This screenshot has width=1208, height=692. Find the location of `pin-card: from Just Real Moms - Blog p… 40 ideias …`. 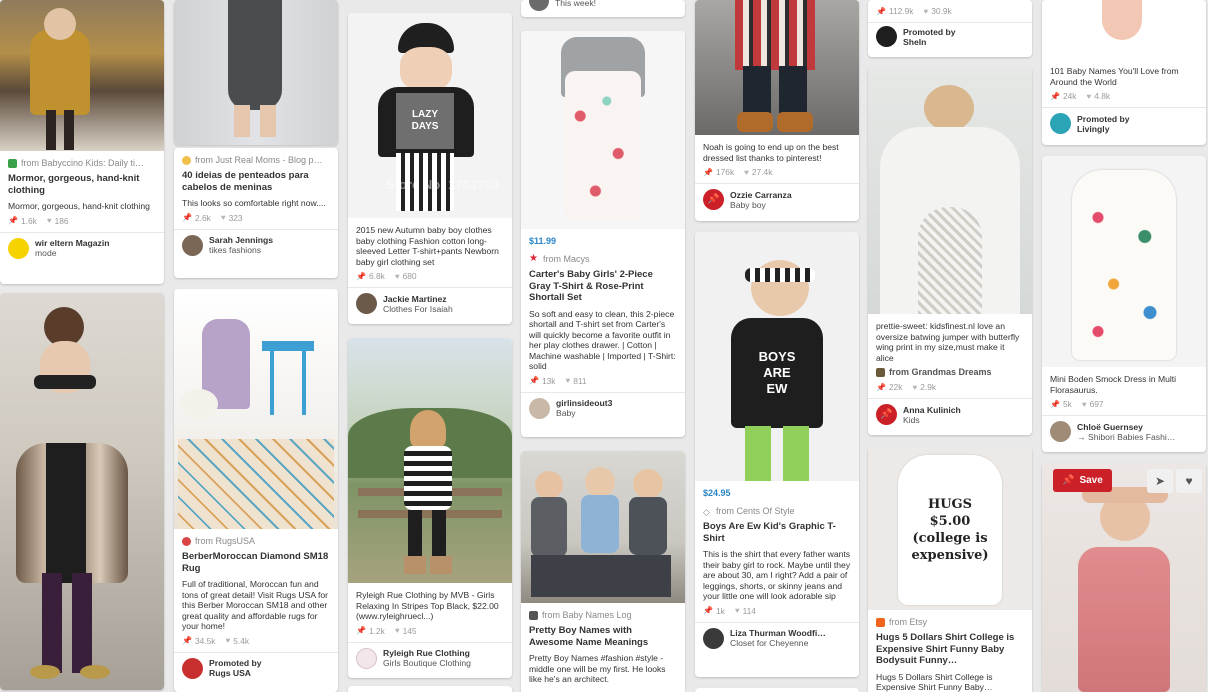

pin-card: from Just Real Moms - Blog p… 40 ideias … is located at coordinates (256, 213).